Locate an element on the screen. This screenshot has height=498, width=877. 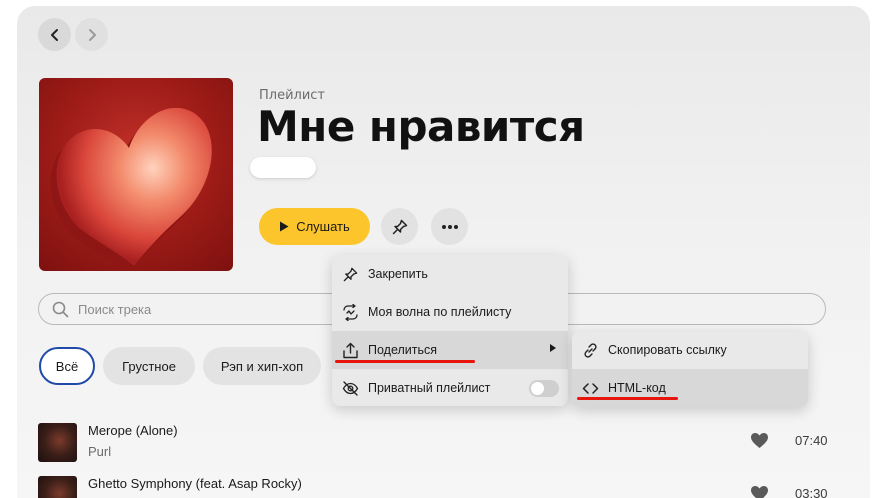
heart-cover-art is located at coordinates (131, 189).